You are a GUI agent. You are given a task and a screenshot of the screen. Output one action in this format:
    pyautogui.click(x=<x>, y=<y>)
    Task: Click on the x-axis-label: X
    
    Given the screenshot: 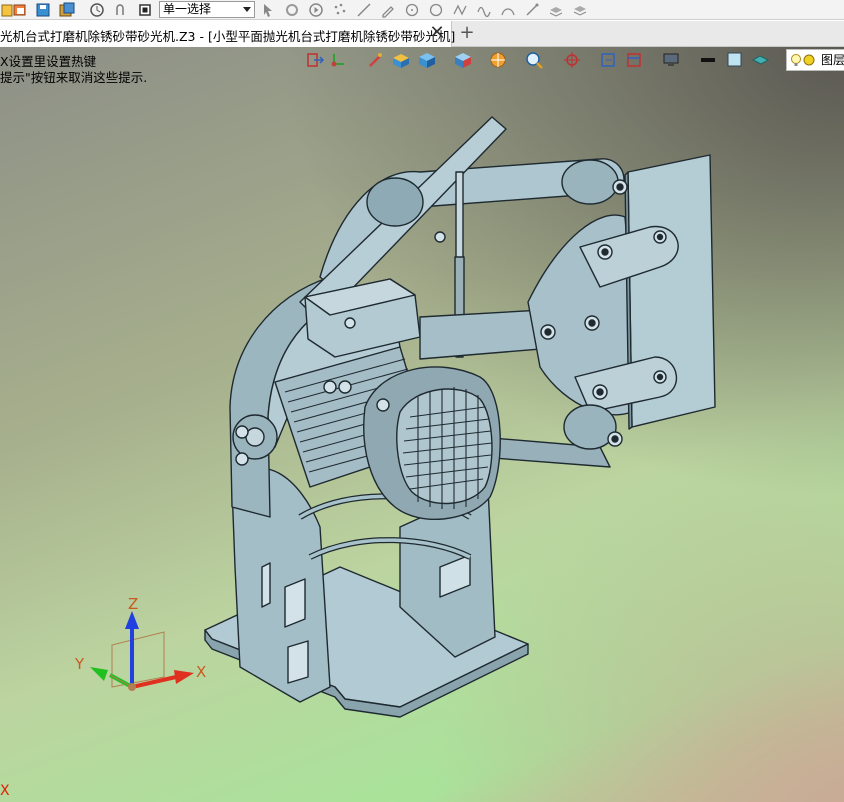 What is the action you would take?
    pyautogui.click(x=201, y=672)
    